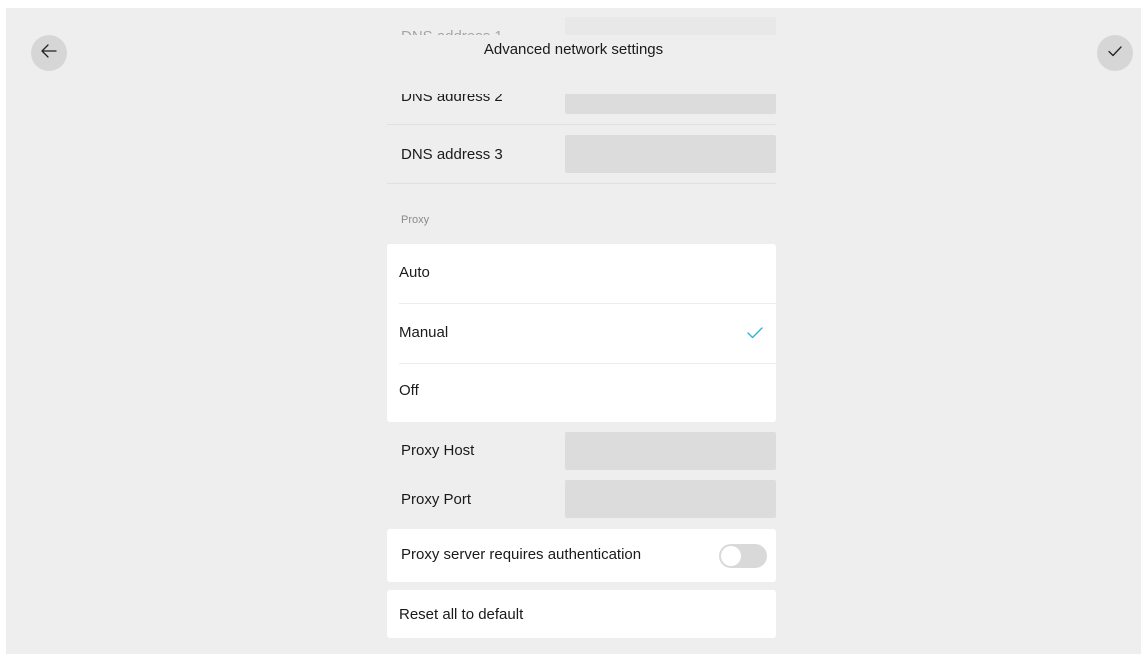  I want to click on proxy-options-card: Auto Manual Off, so click(581, 333).